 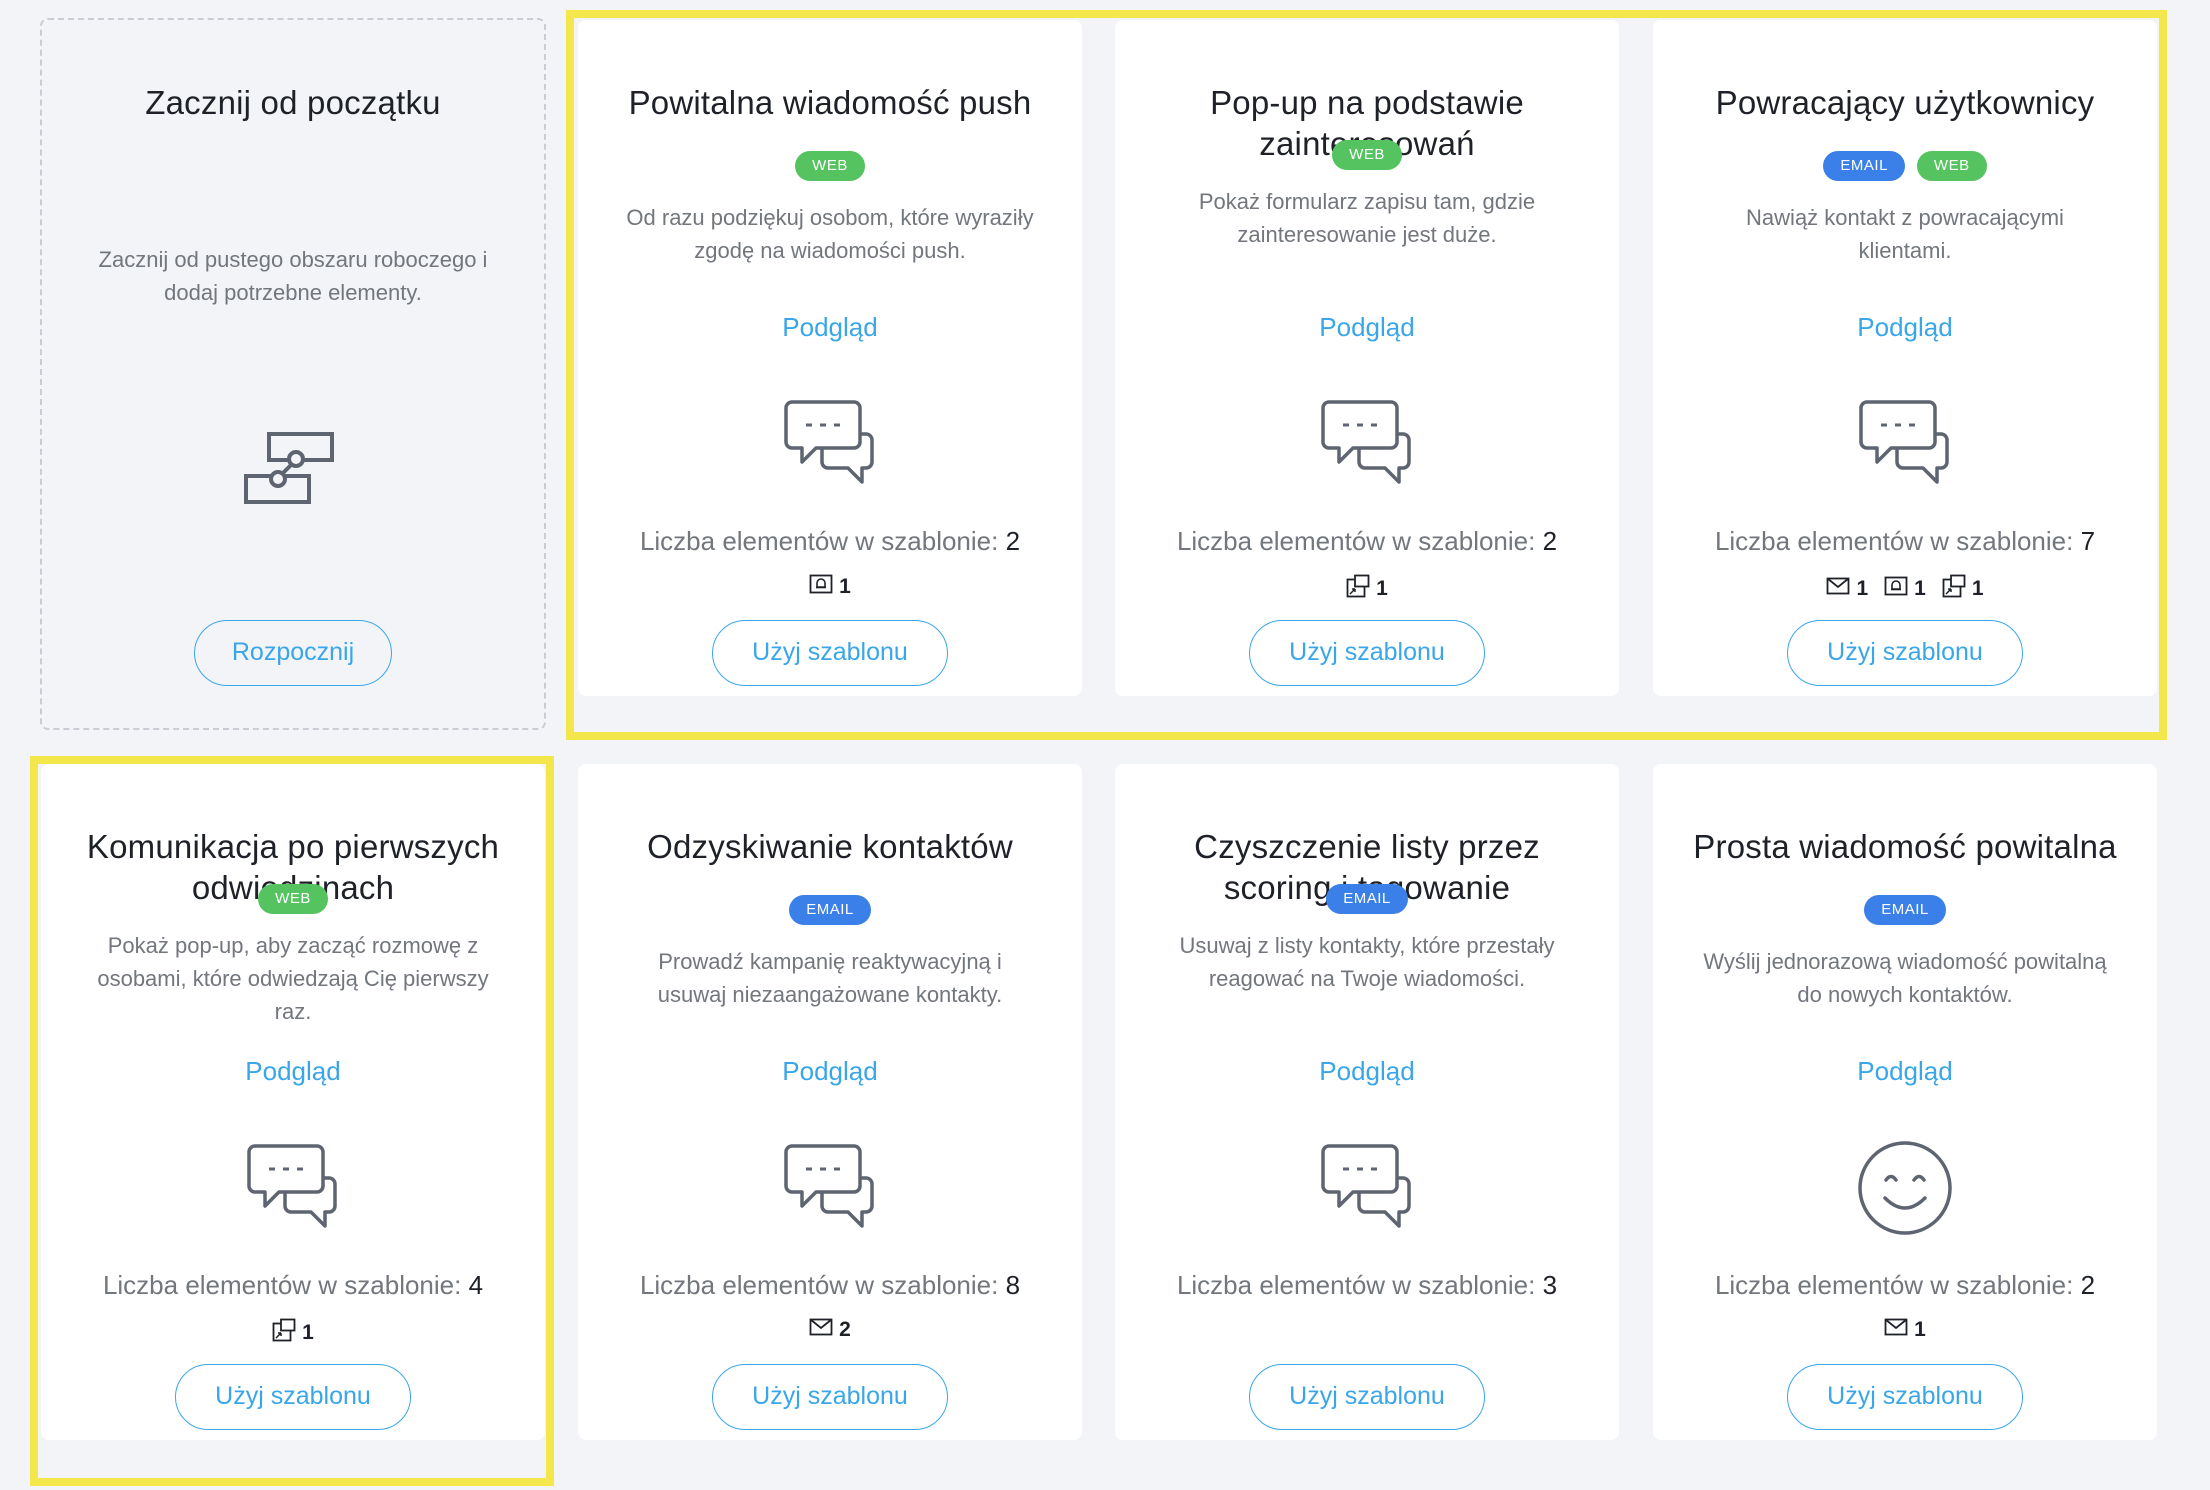 I want to click on element-count: Liczba elementów w szablonie: 8, so click(x=830, y=1285).